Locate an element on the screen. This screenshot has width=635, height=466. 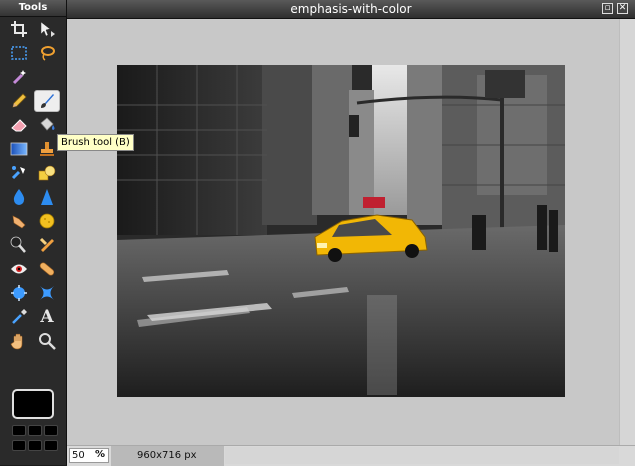
brush-tool is located at coordinates (47, 101).